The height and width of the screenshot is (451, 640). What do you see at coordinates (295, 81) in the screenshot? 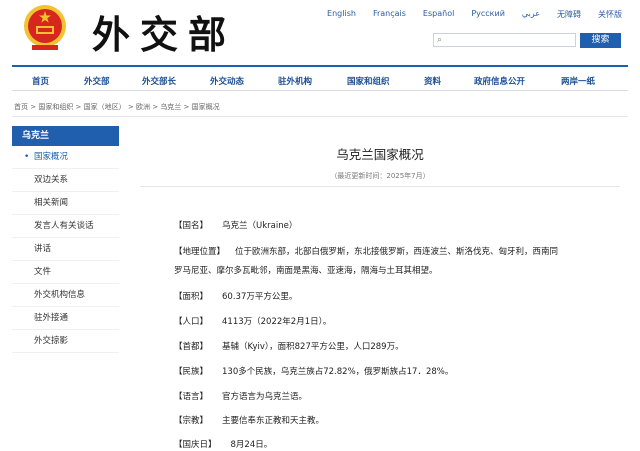
I see `nav-missions: 驻外机构` at bounding box center [295, 81].